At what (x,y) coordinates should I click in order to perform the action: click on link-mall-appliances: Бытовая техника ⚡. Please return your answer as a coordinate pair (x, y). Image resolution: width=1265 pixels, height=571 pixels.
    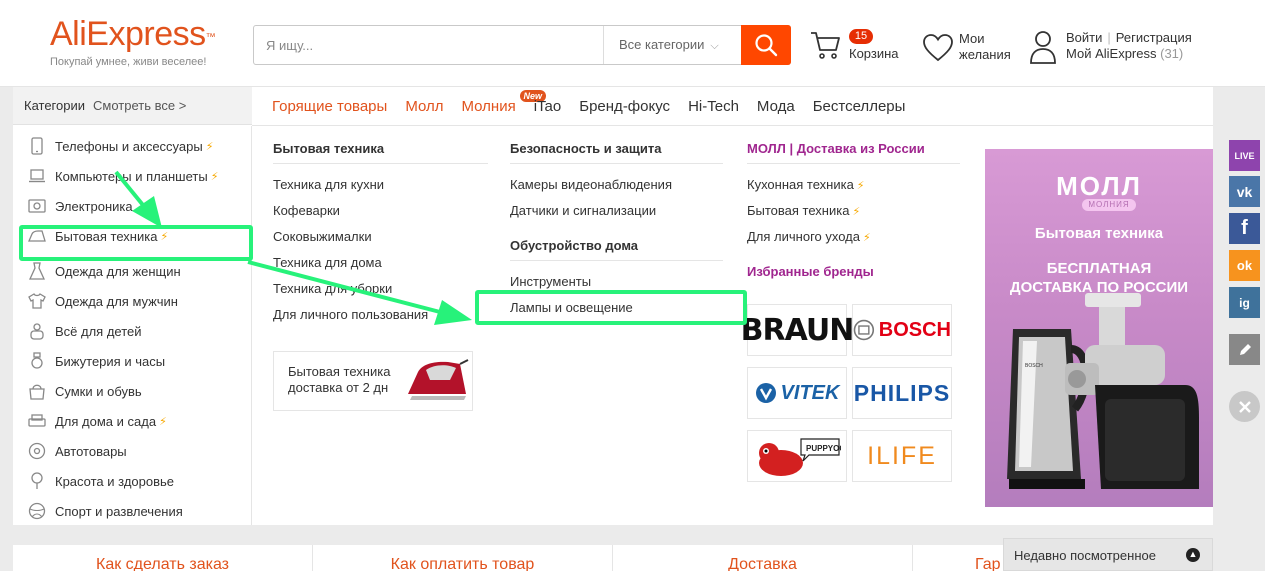
    Looking at the image, I should click on (803, 210).